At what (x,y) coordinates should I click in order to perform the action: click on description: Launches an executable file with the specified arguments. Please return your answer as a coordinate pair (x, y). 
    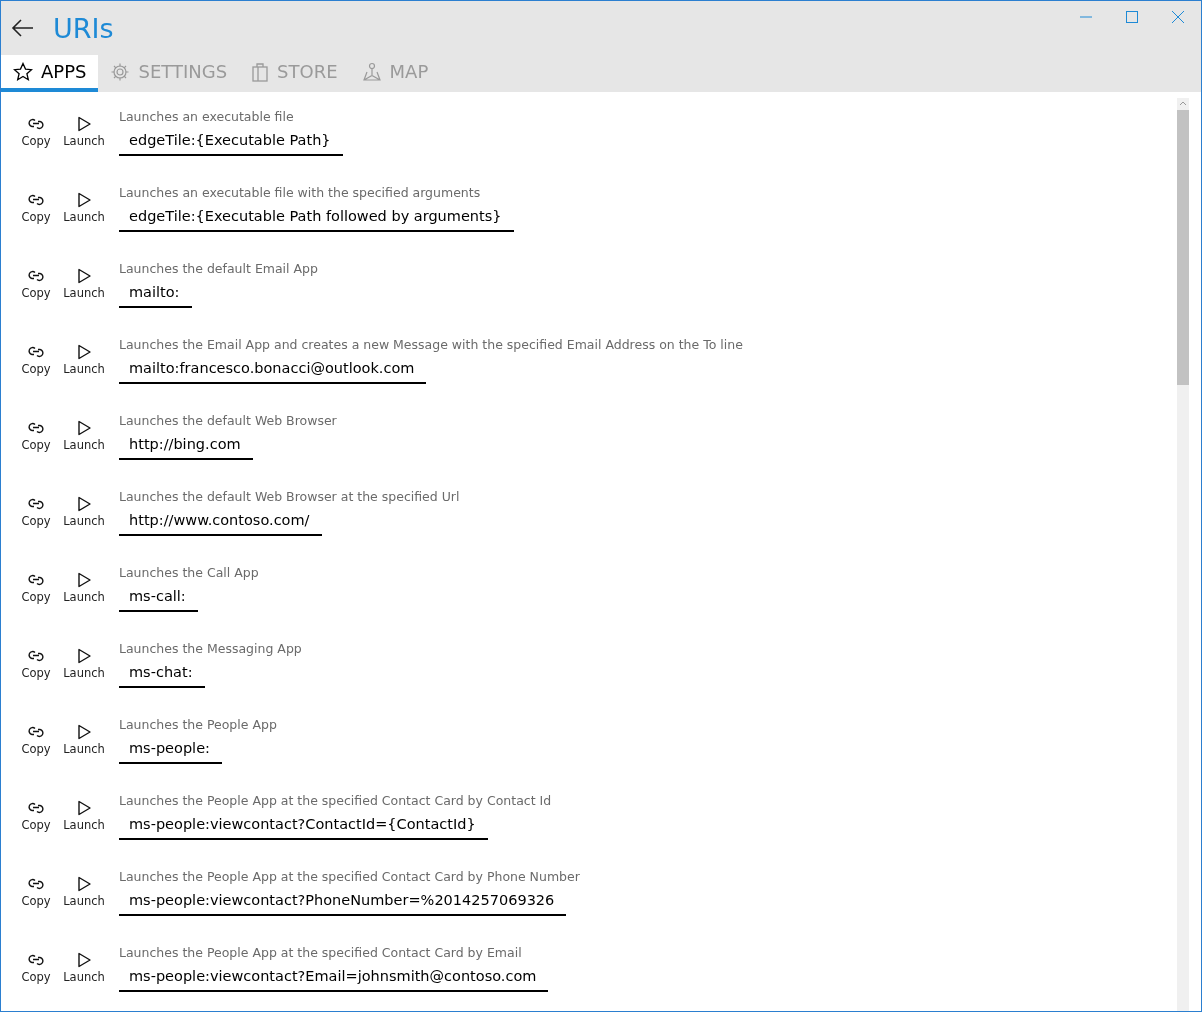
    Looking at the image, I should click on (300, 193).